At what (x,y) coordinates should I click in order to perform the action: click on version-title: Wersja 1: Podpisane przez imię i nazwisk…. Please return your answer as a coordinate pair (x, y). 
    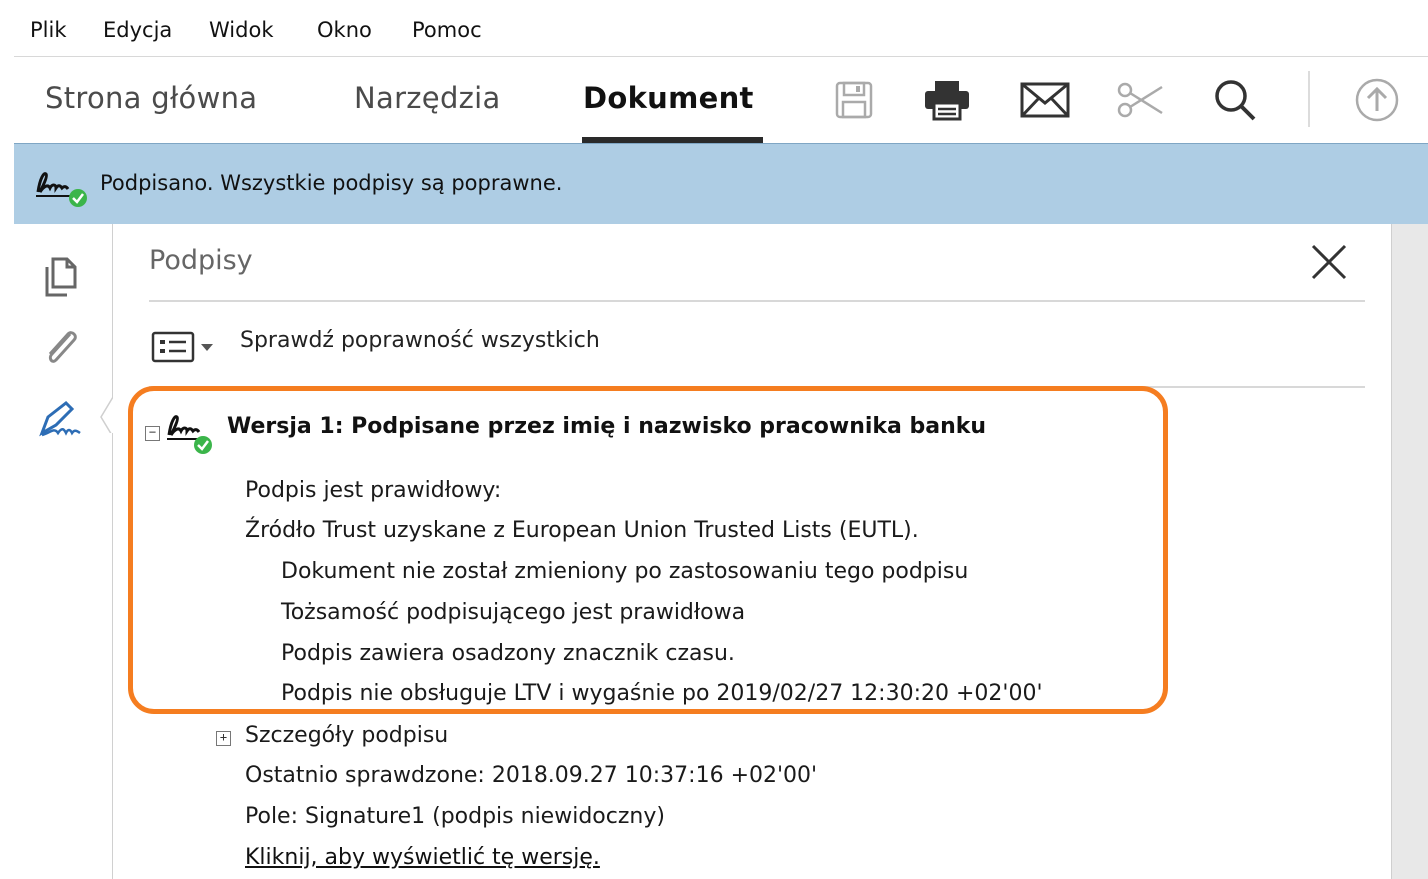
    Looking at the image, I should click on (606, 426).